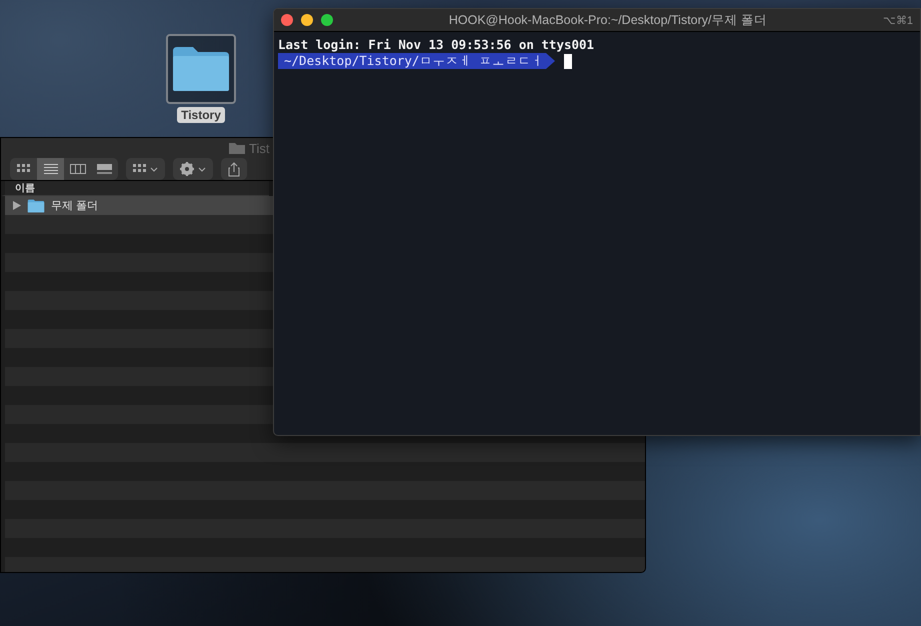  Describe the element at coordinates (78, 169) in the screenshot. I see `columns-icon` at that location.